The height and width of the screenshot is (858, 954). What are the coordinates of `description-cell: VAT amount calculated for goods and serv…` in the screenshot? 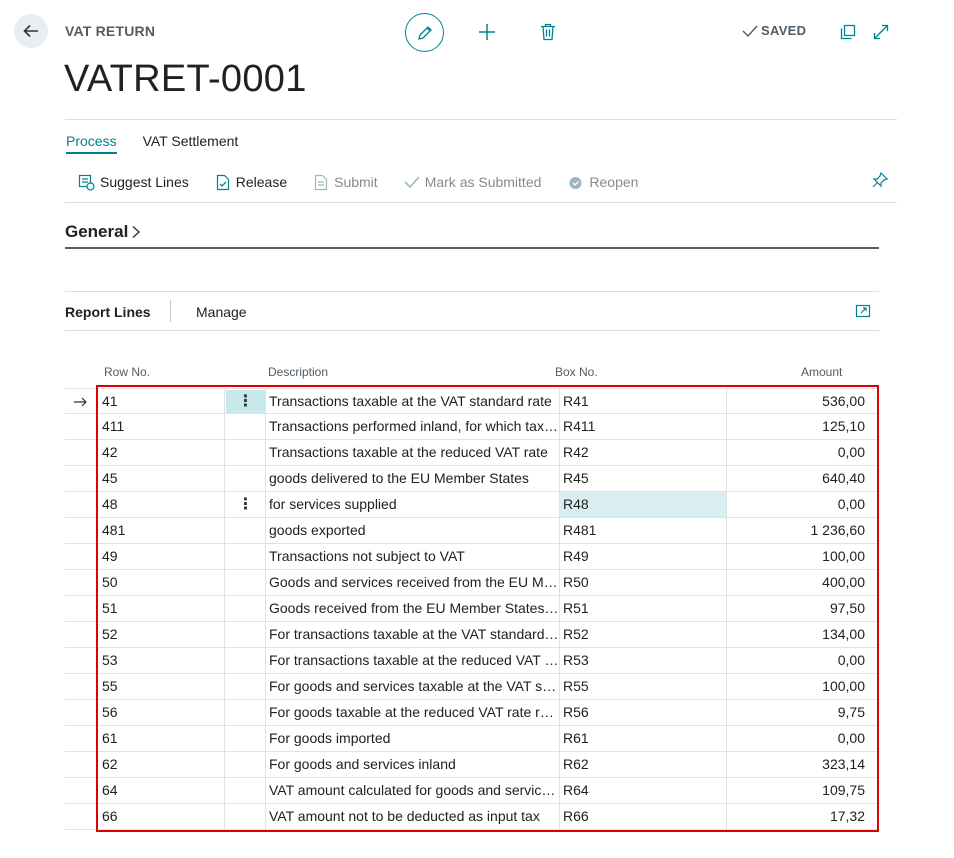 It's located at (413, 790).